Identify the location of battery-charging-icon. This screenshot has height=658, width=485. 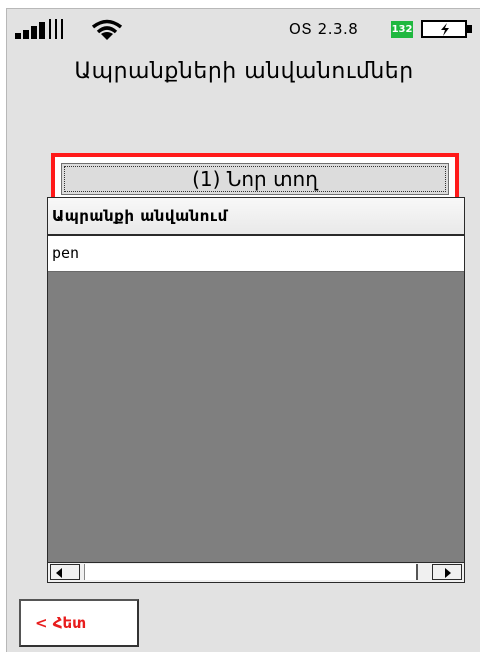
(444, 29).